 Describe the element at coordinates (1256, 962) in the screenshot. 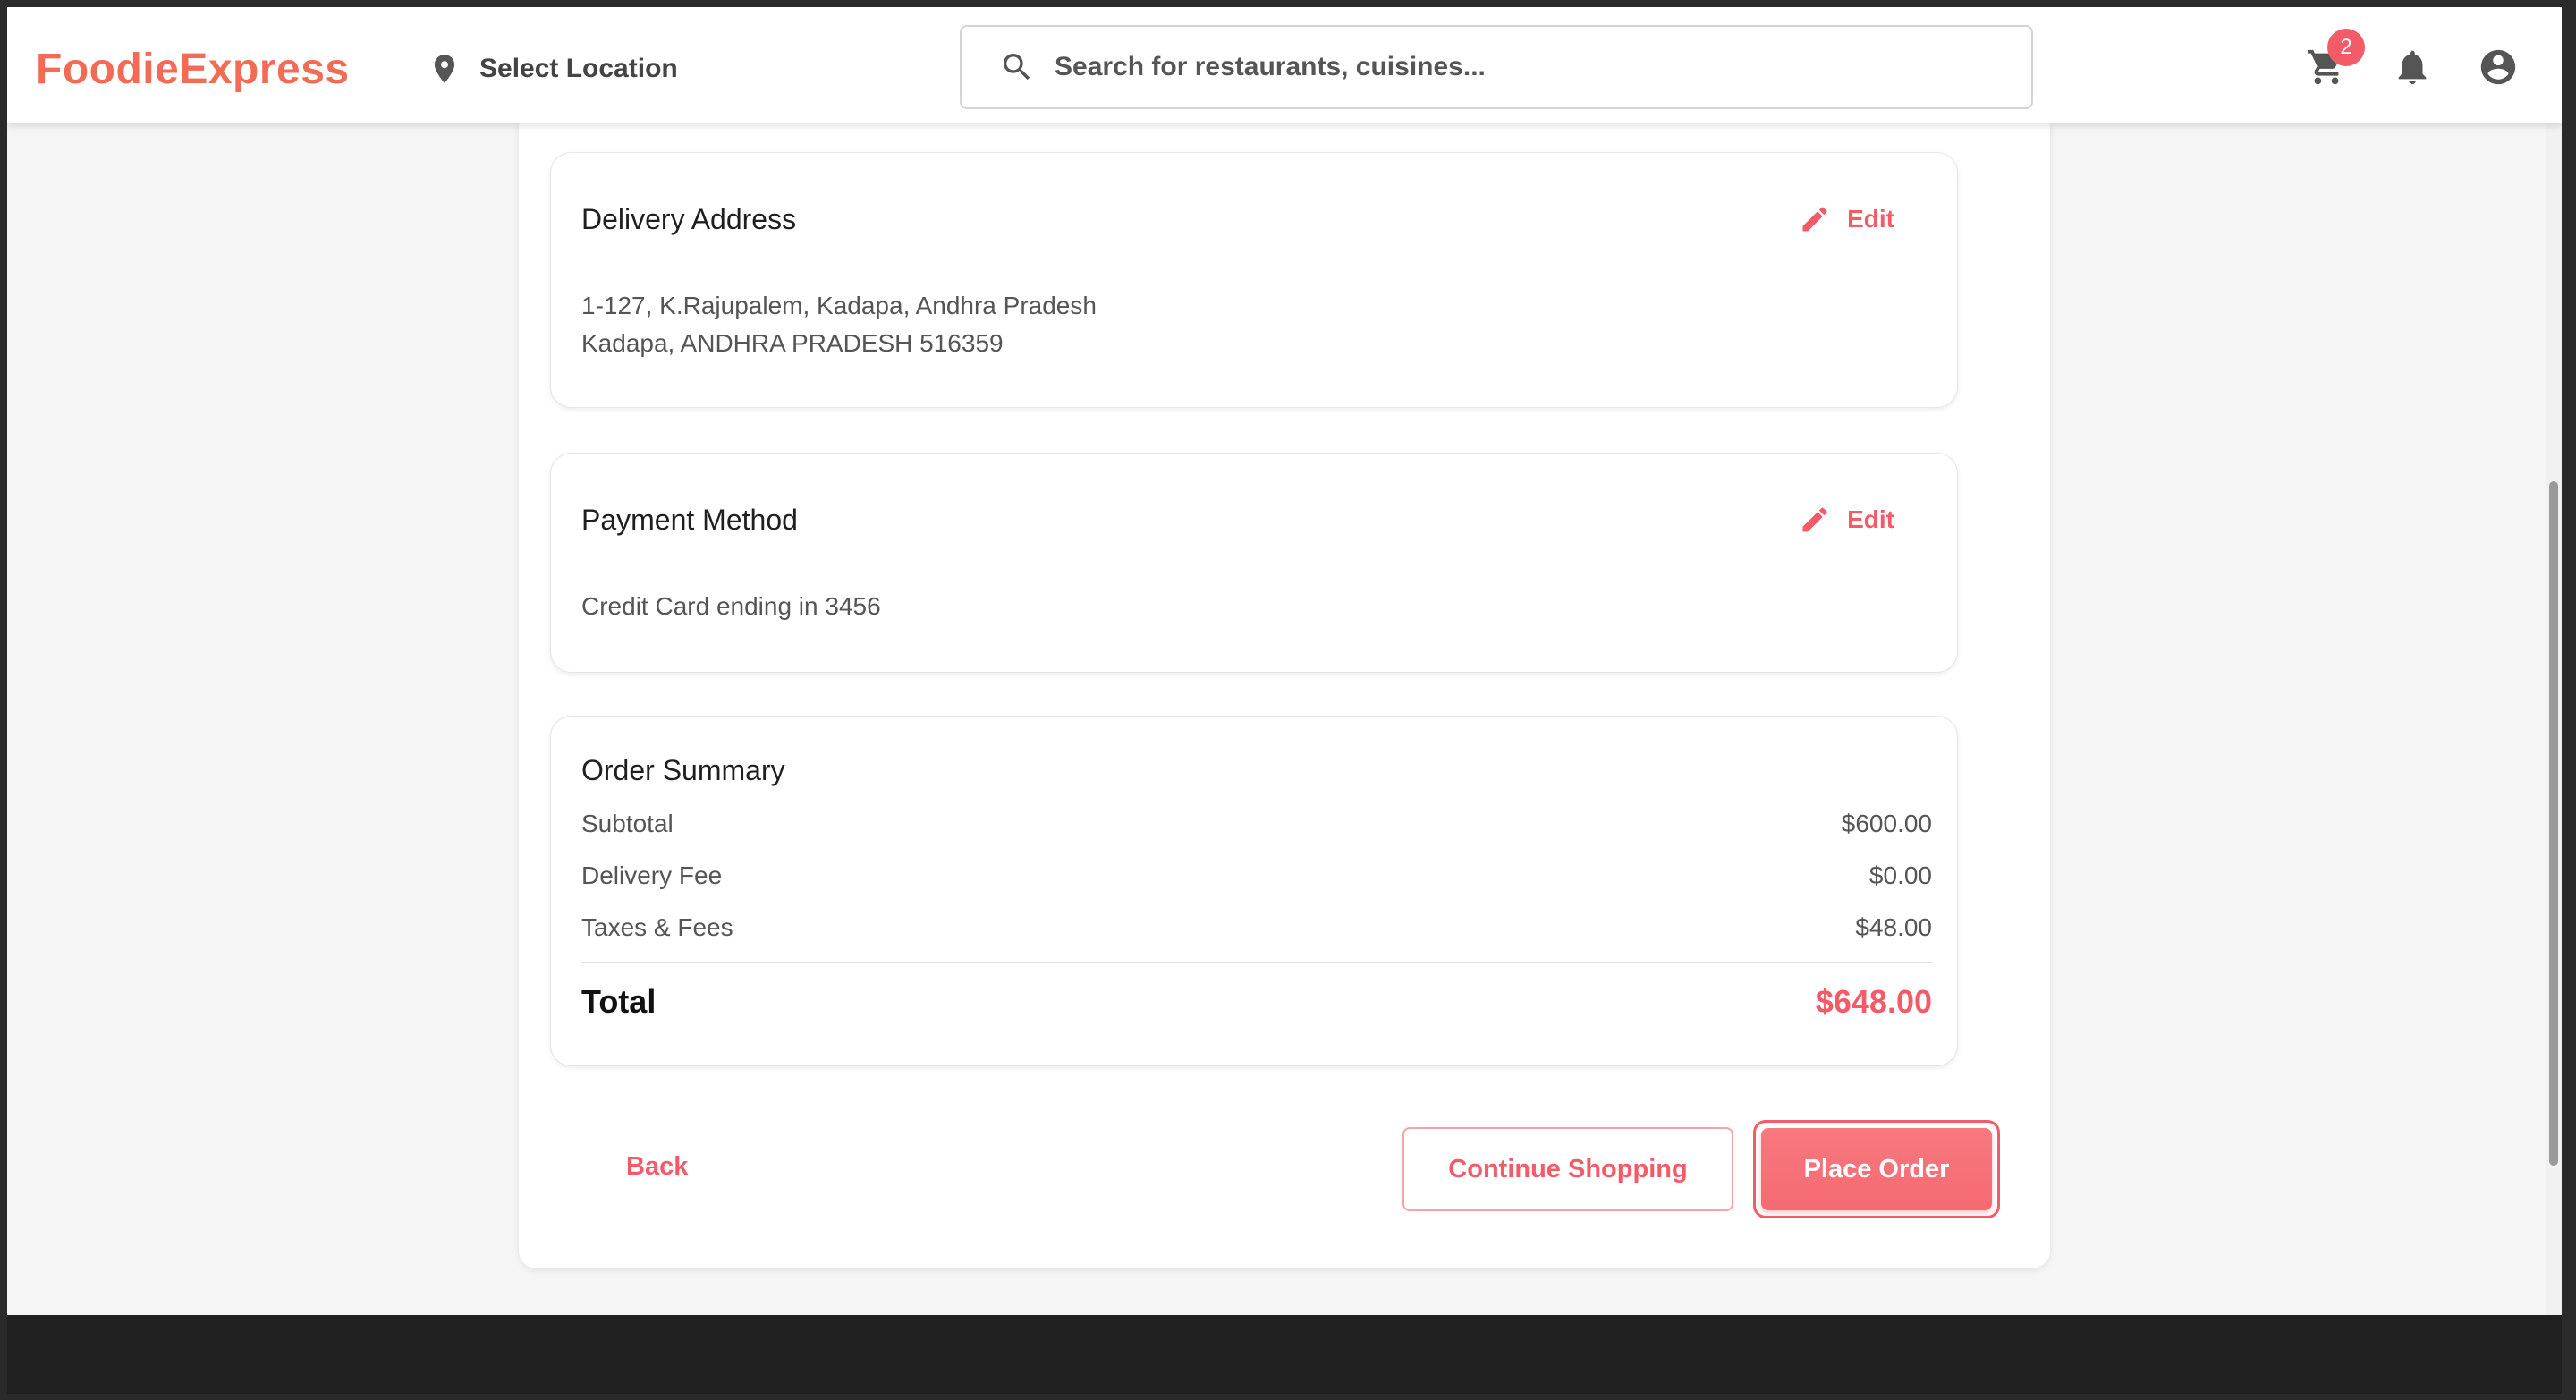

I see `summary-divider` at that location.